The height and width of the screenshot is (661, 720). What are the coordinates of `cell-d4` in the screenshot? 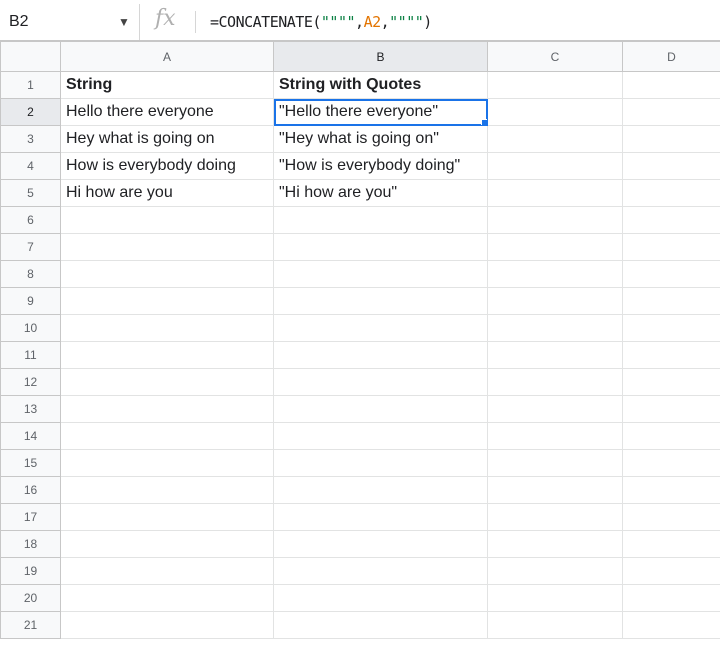 It's located at (671, 166).